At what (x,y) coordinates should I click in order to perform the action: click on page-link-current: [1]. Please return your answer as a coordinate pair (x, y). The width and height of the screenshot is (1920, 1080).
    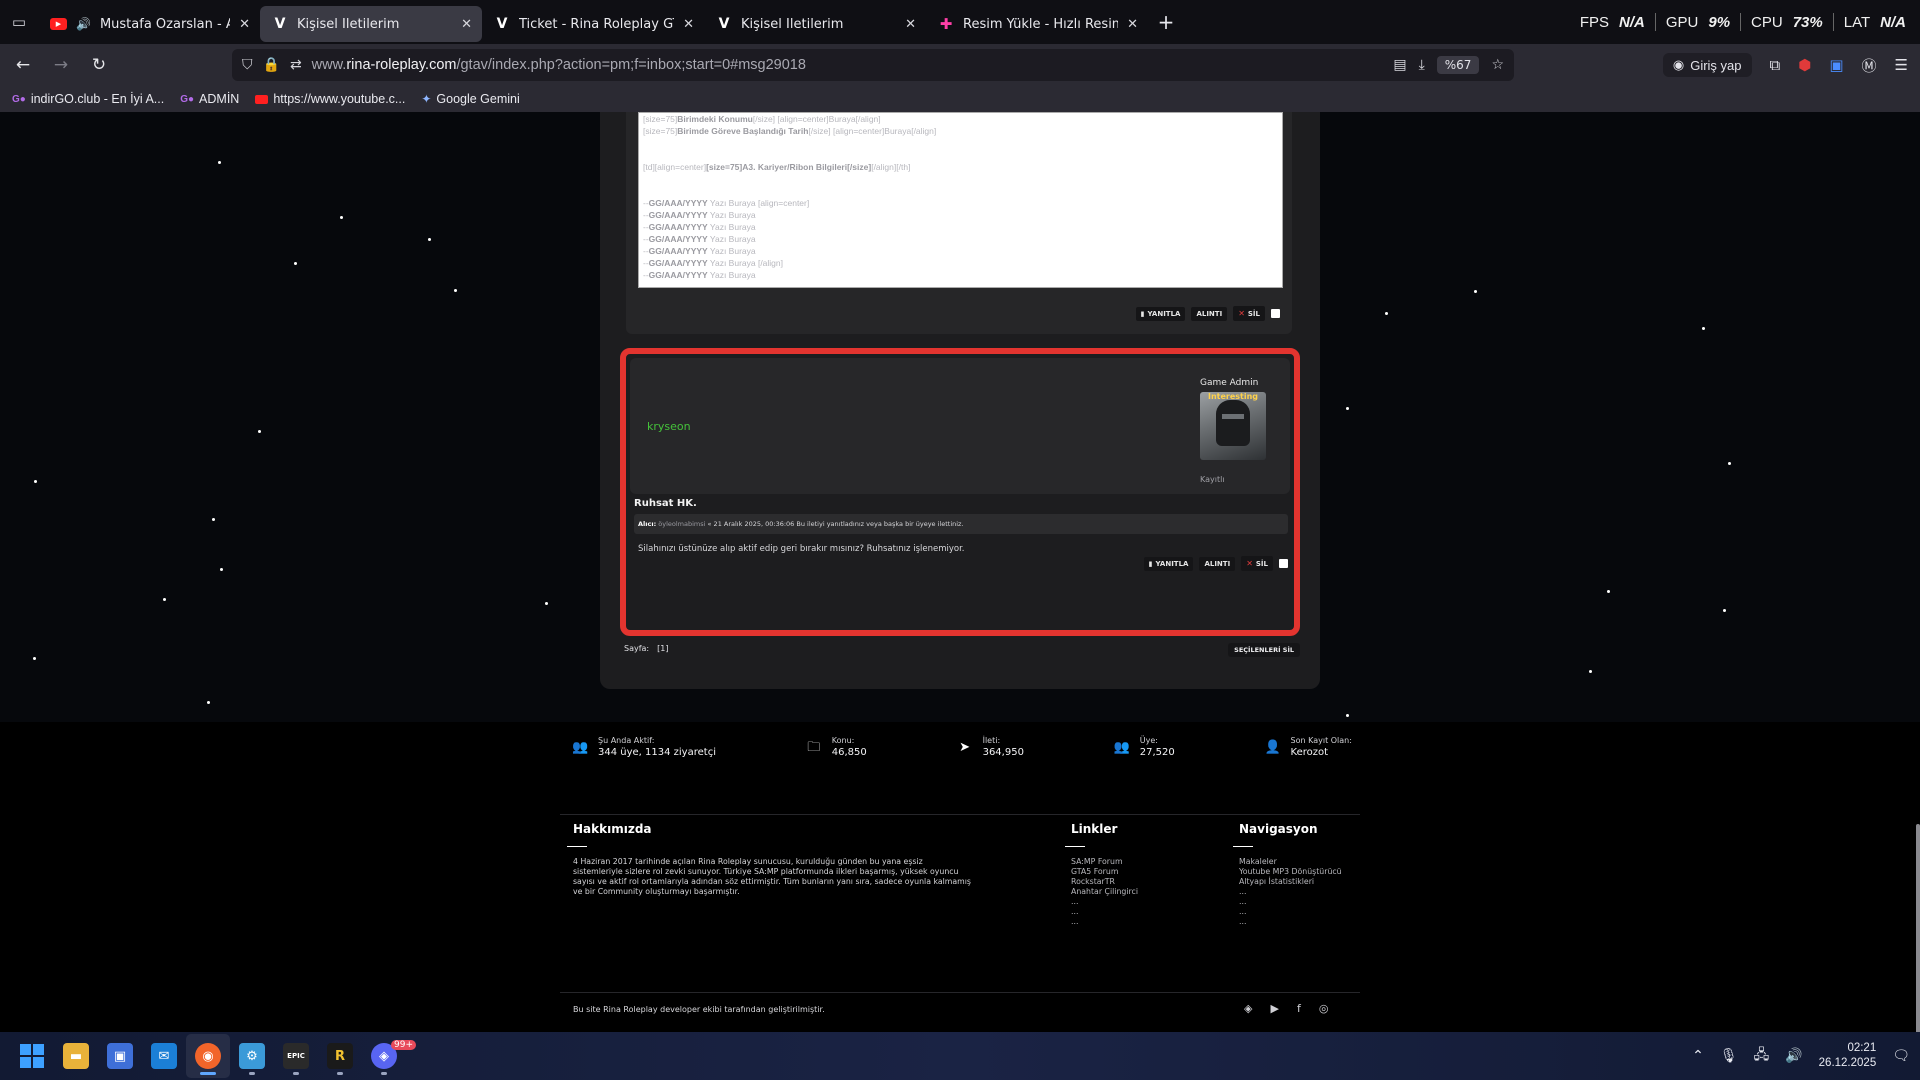
    Looking at the image, I should click on (662, 648).